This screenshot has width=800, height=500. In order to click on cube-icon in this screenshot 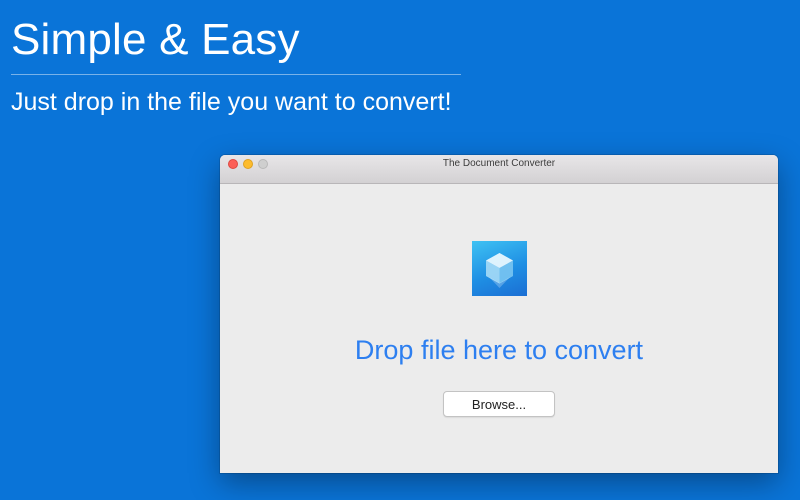, I will do `click(499, 268)`.